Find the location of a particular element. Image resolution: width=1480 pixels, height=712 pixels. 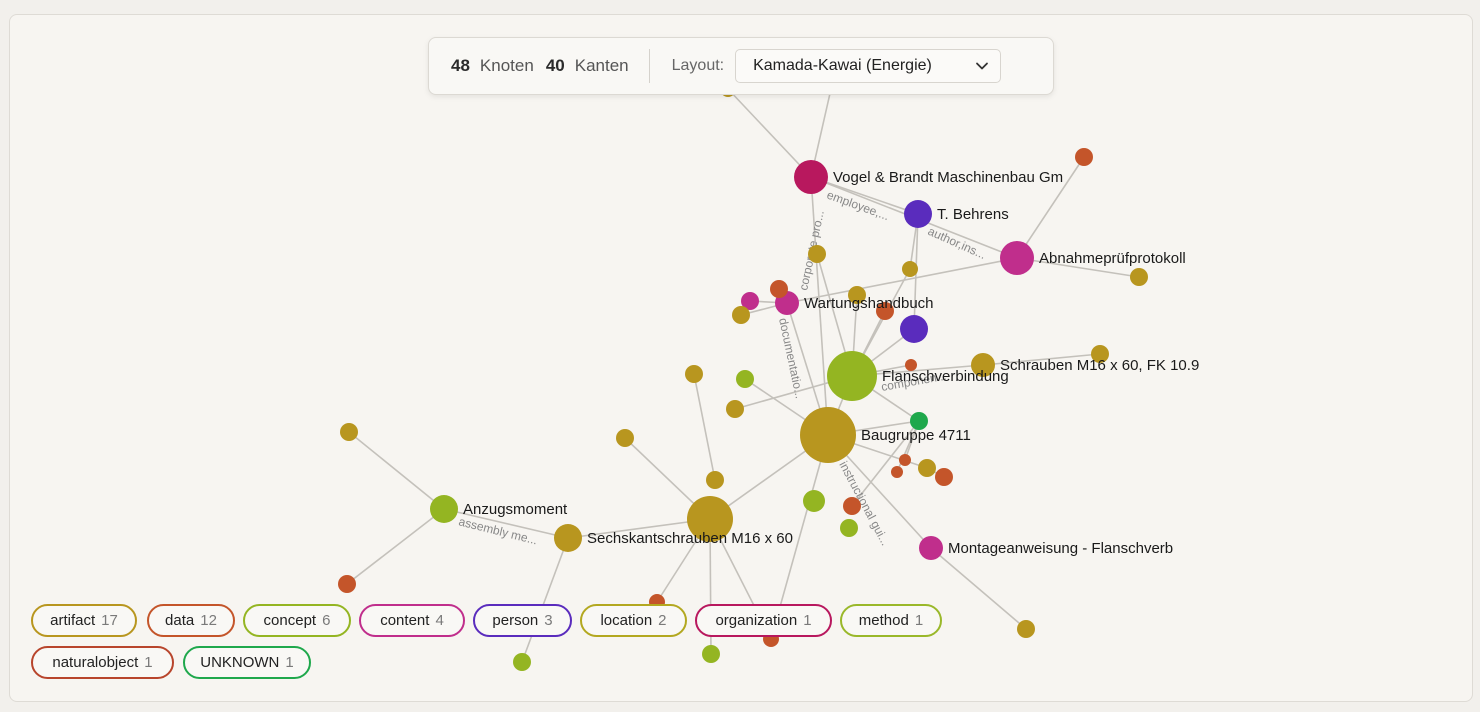

legend-label: location is located at coordinates (626, 620).